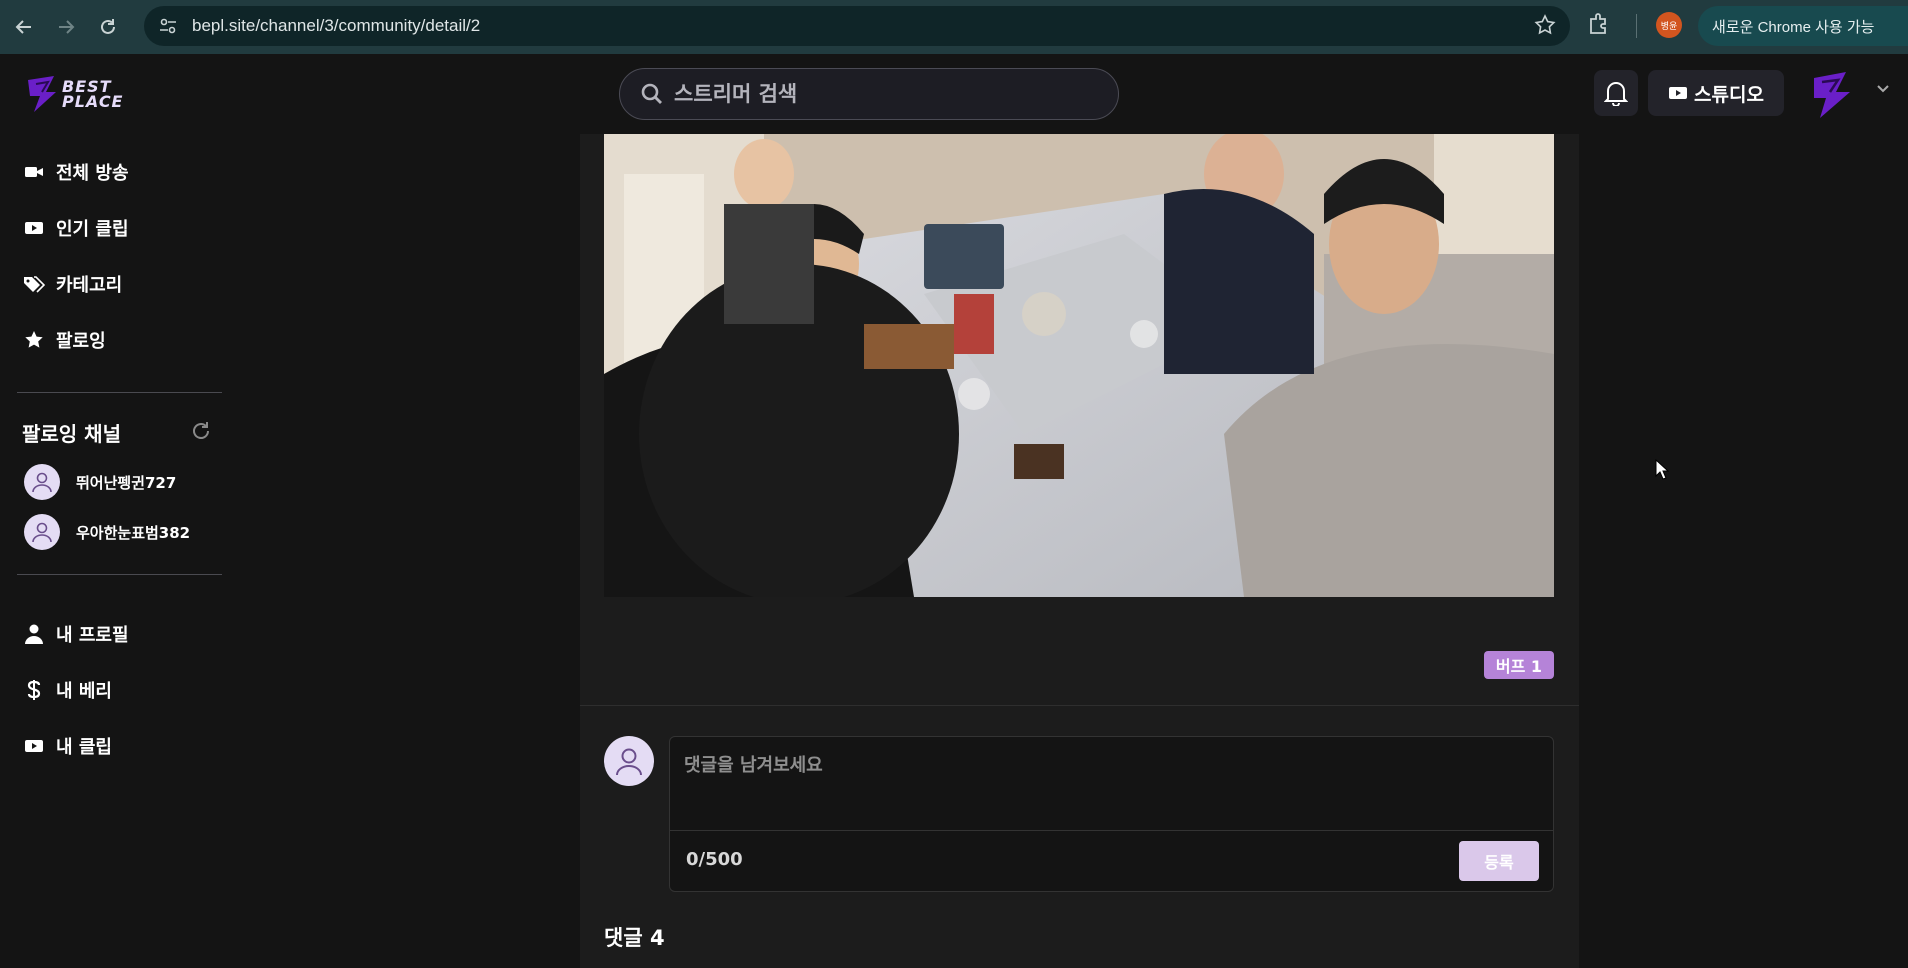 This screenshot has height=968, width=1908. I want to click on sidebar-item-following: 팔로잉, so click(64, 340).